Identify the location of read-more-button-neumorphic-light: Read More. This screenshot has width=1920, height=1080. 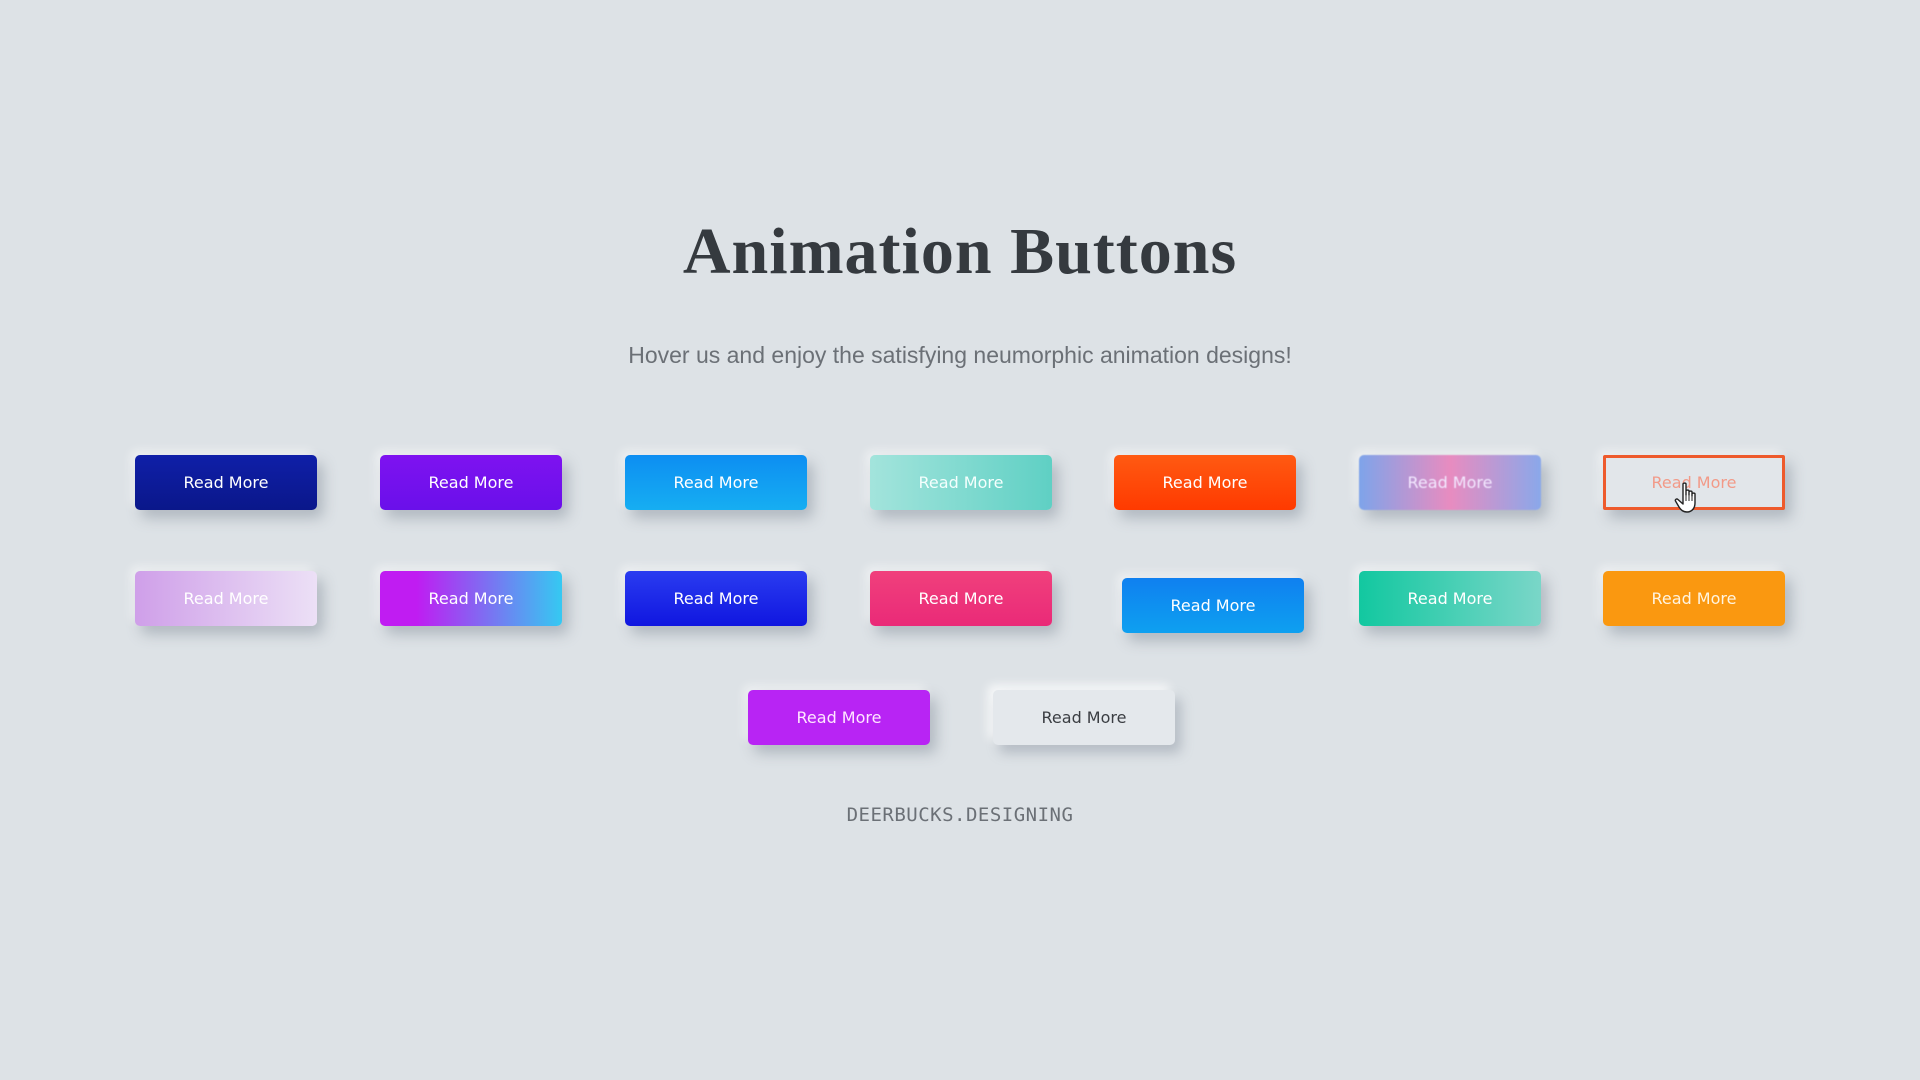
(1084, 717).